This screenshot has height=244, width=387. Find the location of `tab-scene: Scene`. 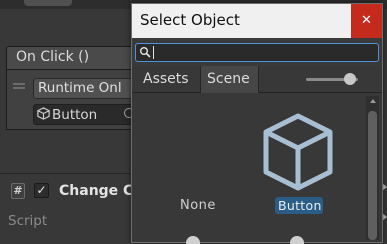

tab-scene: Scene is located at coordinates (229, 79).